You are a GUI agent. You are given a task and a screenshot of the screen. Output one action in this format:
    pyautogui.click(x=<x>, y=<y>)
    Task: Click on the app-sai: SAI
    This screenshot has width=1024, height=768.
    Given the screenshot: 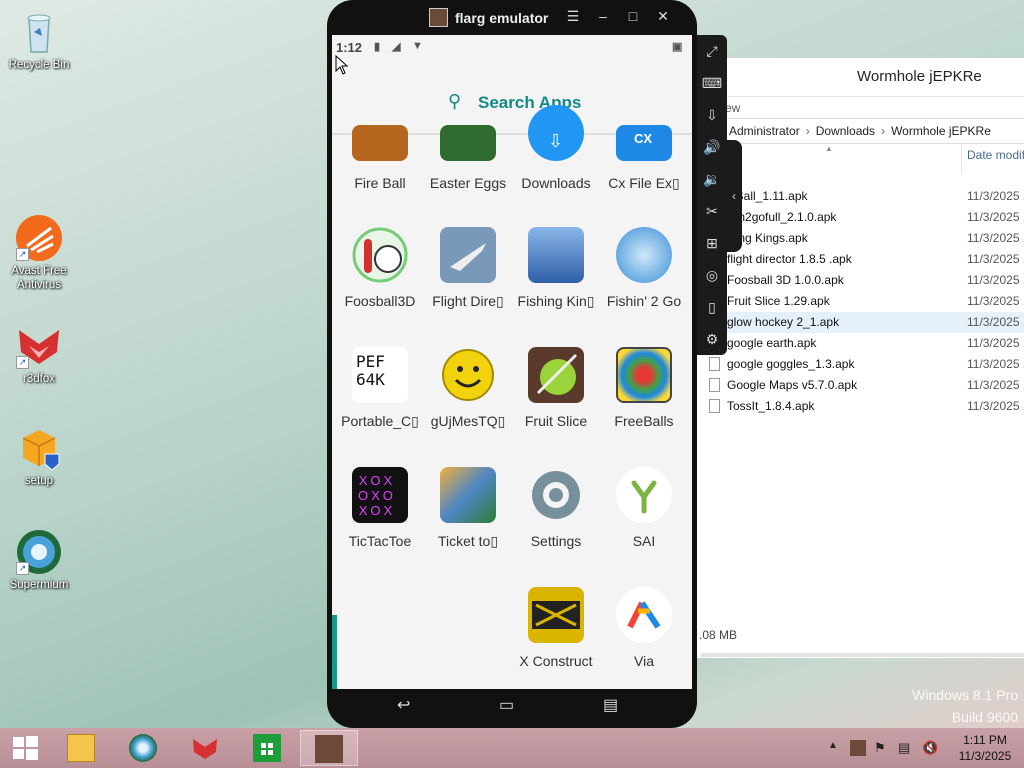 What is the action you would take?
    pyautogui.click(x=644, y=527)
    